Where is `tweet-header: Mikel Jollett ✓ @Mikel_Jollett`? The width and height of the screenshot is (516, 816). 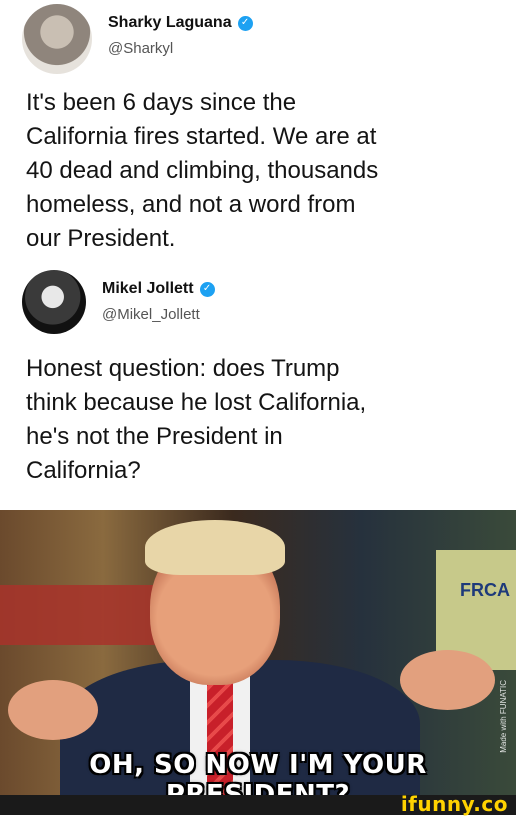
tweet-header: Mikel Jollett ✓ @Mikel_Jollett is located at coordinates (118, 302).